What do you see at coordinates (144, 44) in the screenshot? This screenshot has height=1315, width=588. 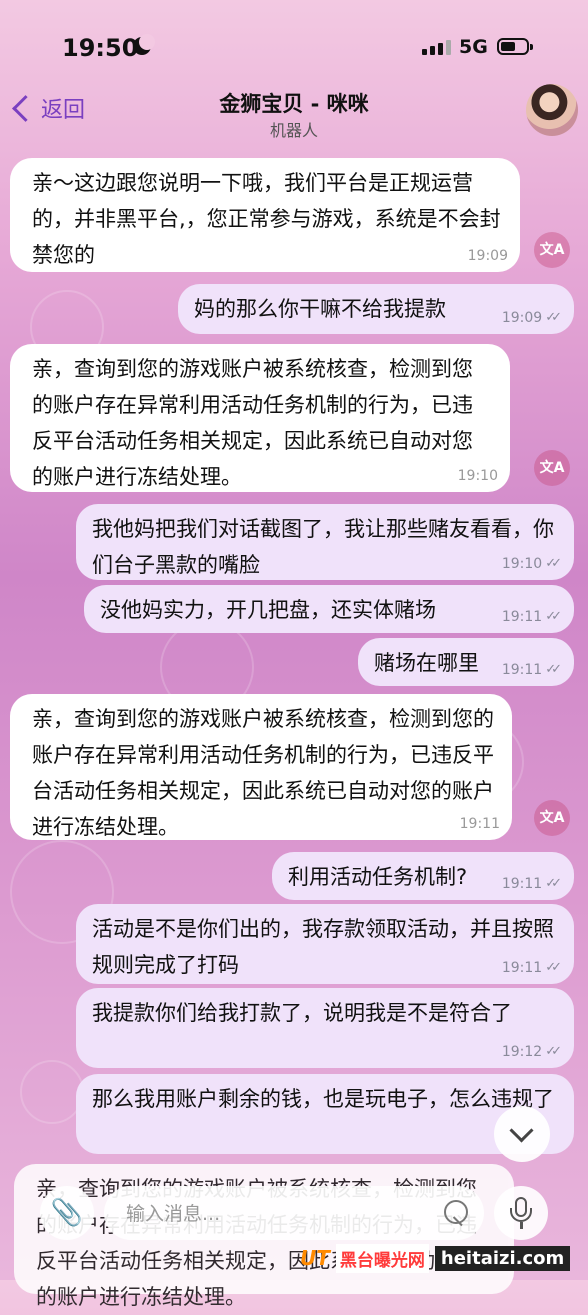 I see `moon-icon` at bounding box center [144, 44].